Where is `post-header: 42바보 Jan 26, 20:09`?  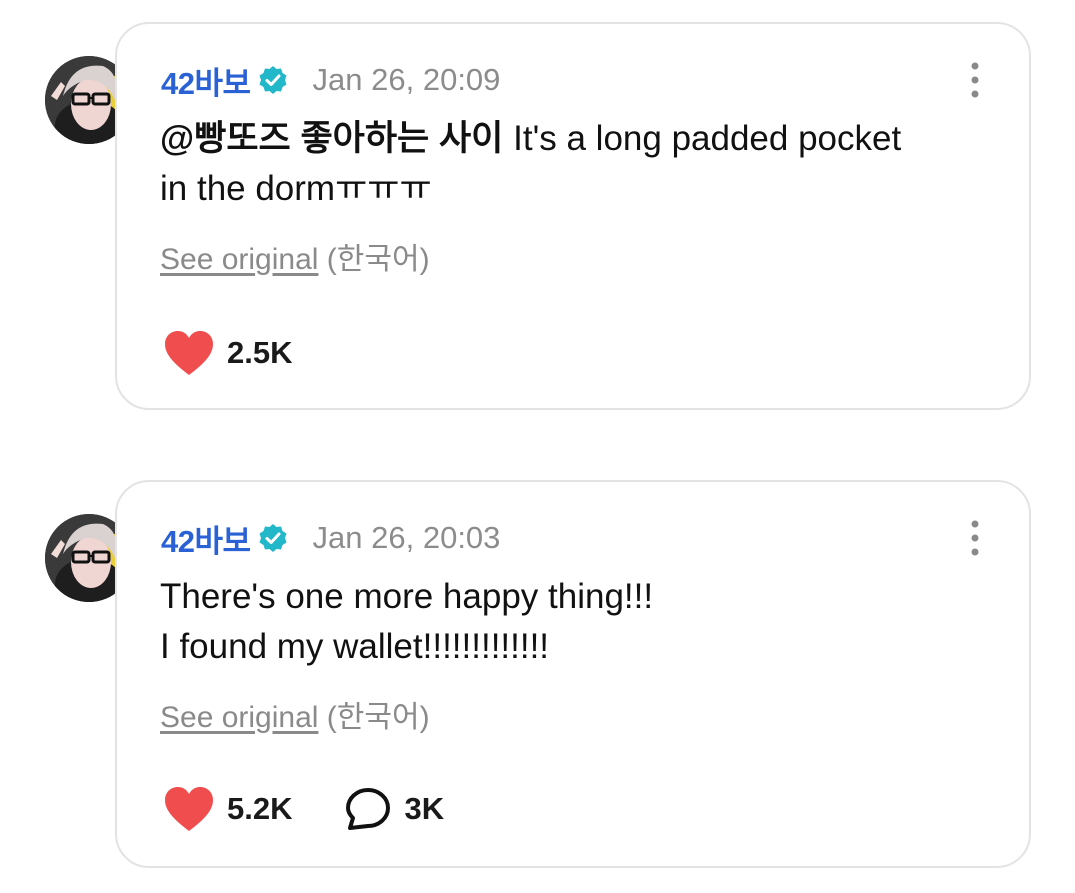 post-header: 42바보 Jan 26, 20:09 is located at coordinates (330, 80).